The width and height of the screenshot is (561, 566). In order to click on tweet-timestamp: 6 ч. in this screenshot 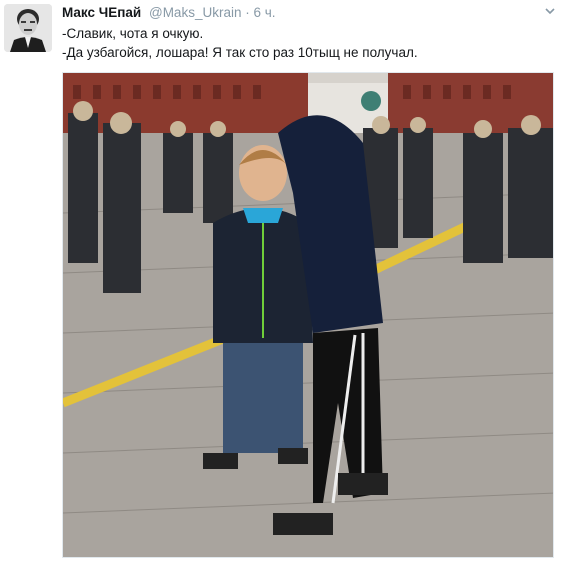, I will do `click(265, 12)`.